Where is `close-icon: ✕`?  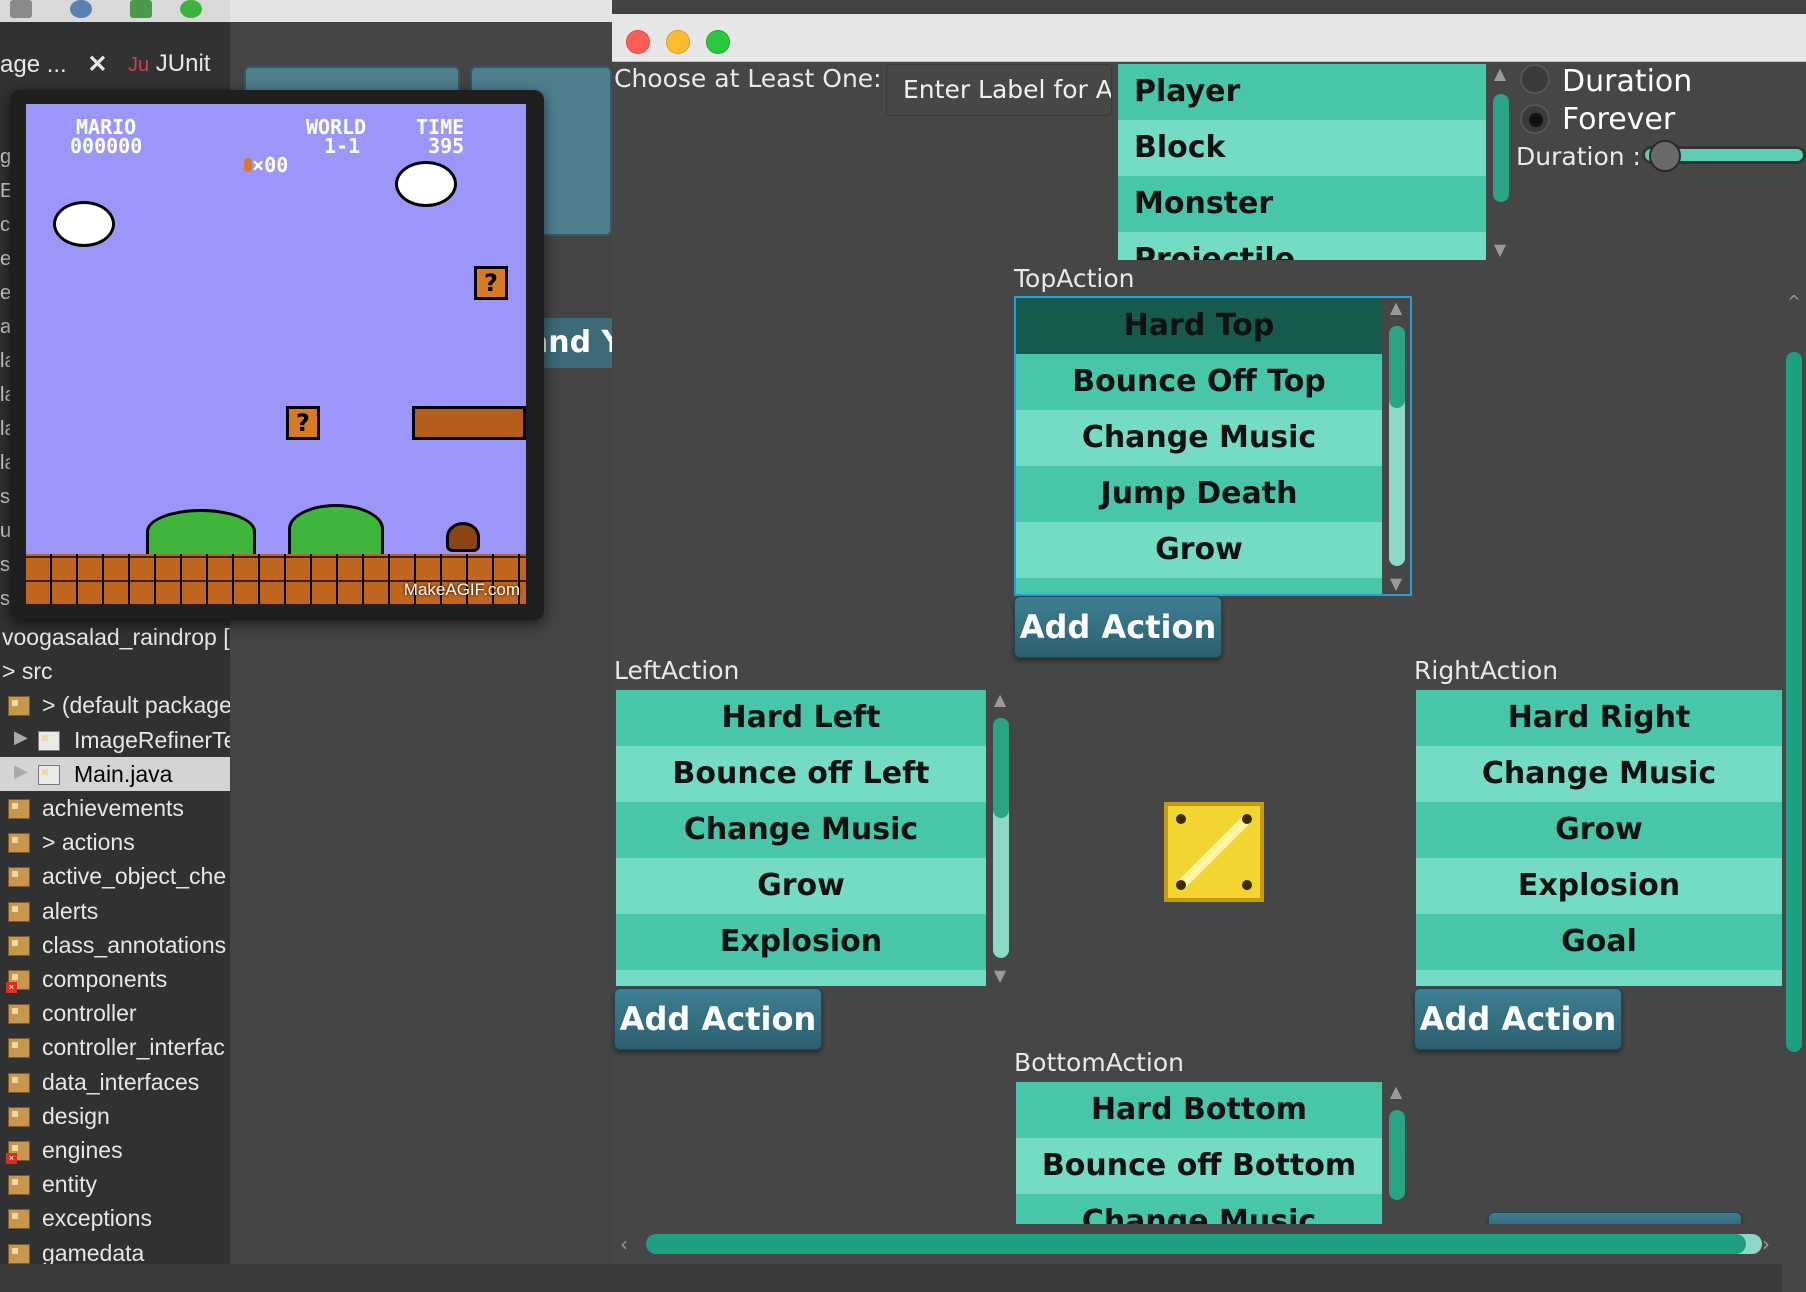 close-icon: ✕ is located at coordinates (97, 64).